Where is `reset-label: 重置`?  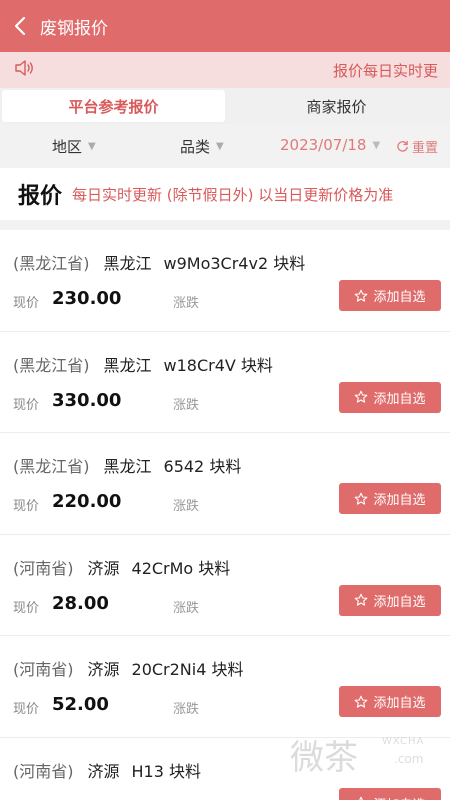
reset-label: 重置 is located at coordinates (425, 148).